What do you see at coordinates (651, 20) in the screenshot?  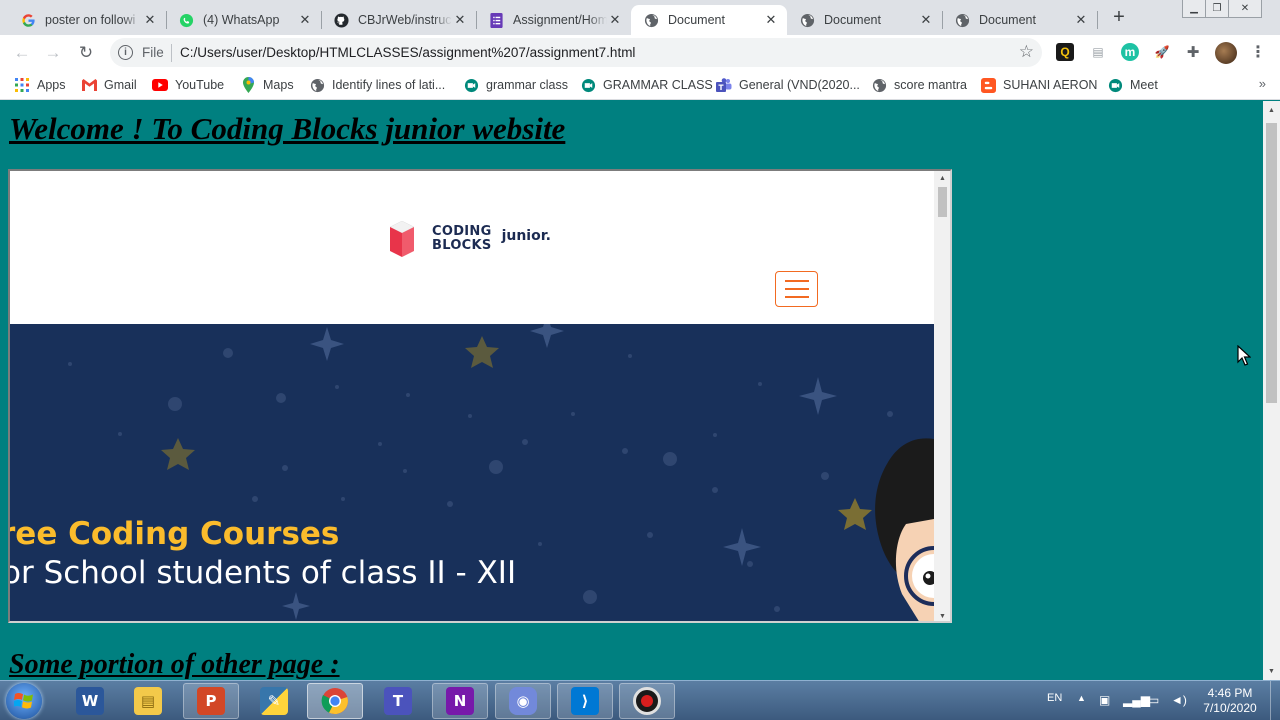 I see `globe-icon` at bounding box center [651, 20].